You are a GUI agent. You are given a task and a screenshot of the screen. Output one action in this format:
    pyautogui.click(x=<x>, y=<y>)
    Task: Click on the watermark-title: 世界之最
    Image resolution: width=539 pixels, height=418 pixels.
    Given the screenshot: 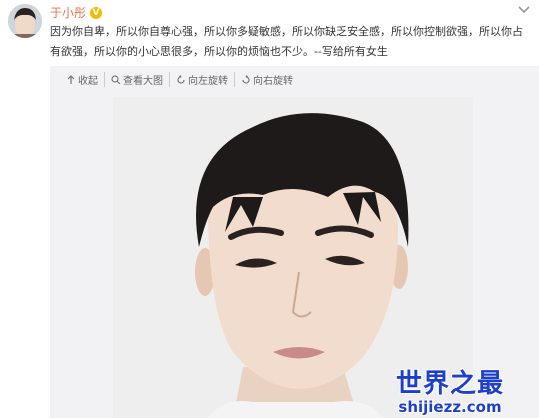 What is the action you would take?
    pyautogui.click(x=449, y=384)
    